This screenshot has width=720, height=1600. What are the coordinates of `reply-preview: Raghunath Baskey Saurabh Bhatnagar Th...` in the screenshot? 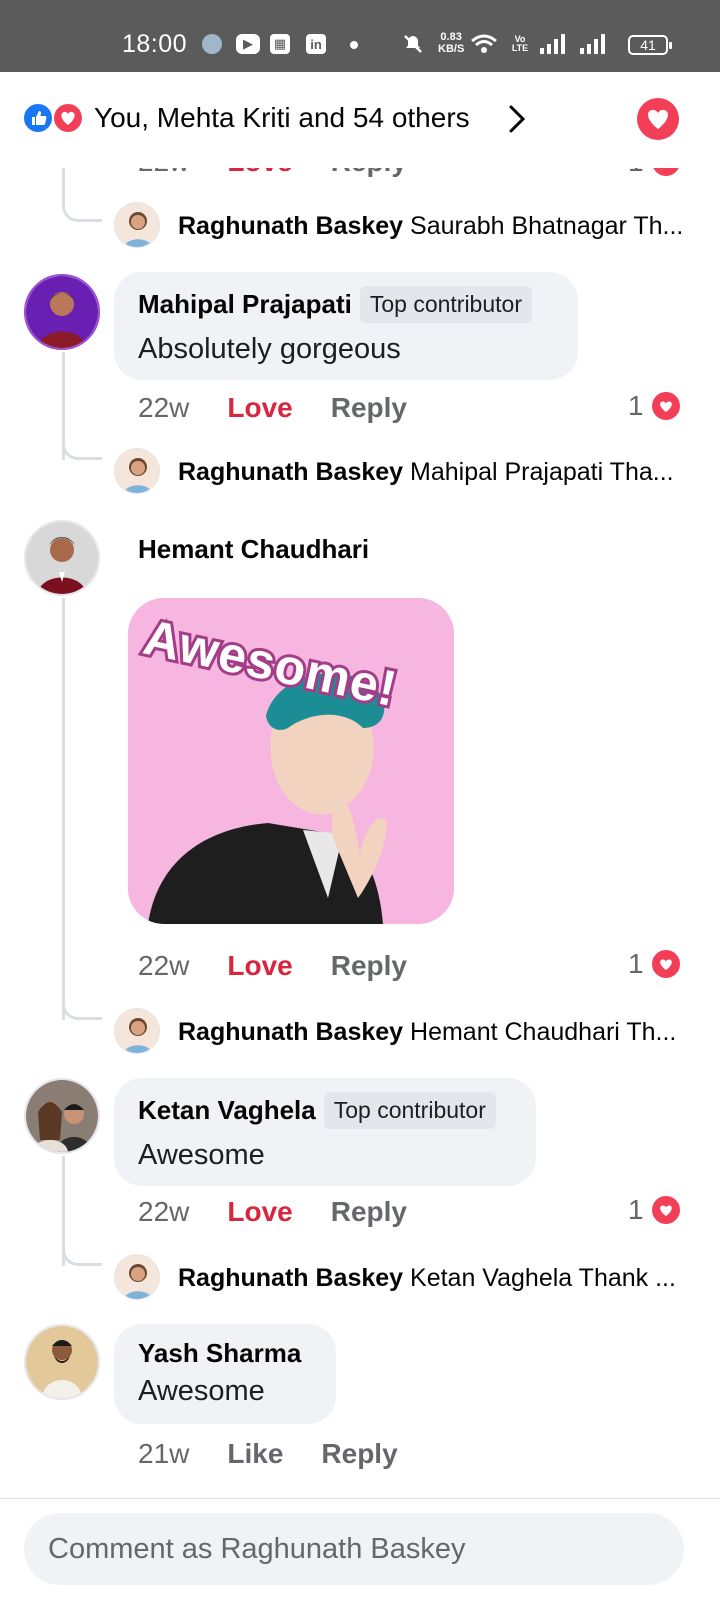 It's located at (433, 226).